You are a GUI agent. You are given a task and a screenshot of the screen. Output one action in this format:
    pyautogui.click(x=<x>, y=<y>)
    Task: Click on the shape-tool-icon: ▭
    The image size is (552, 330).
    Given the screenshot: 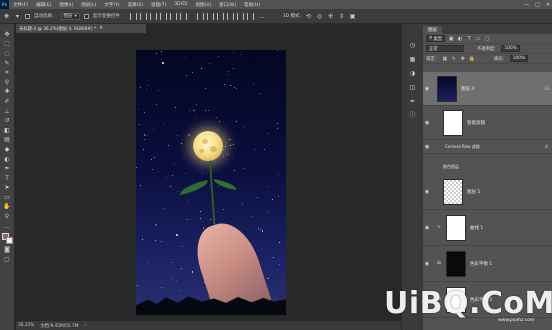 What is the action you would take?
    pyautogui.click(x=7, y=197)
    